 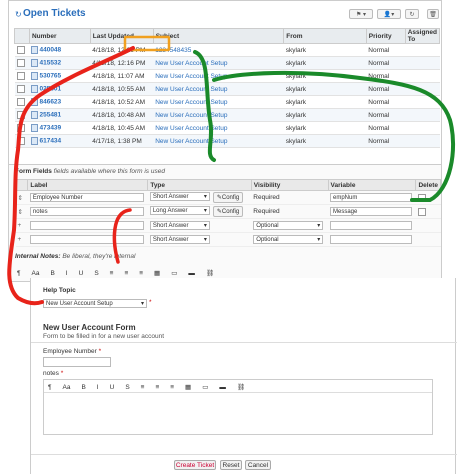 I want to click on ticket-number: 255481, so click(x=60, y=115).